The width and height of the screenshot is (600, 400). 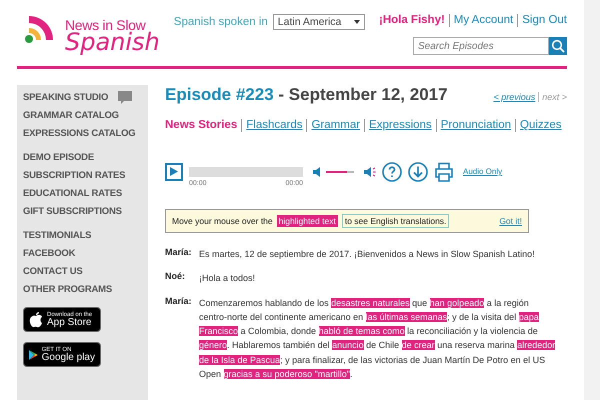 I want to click on audio-only-link: Audio Only, so click(x=482, y=171).